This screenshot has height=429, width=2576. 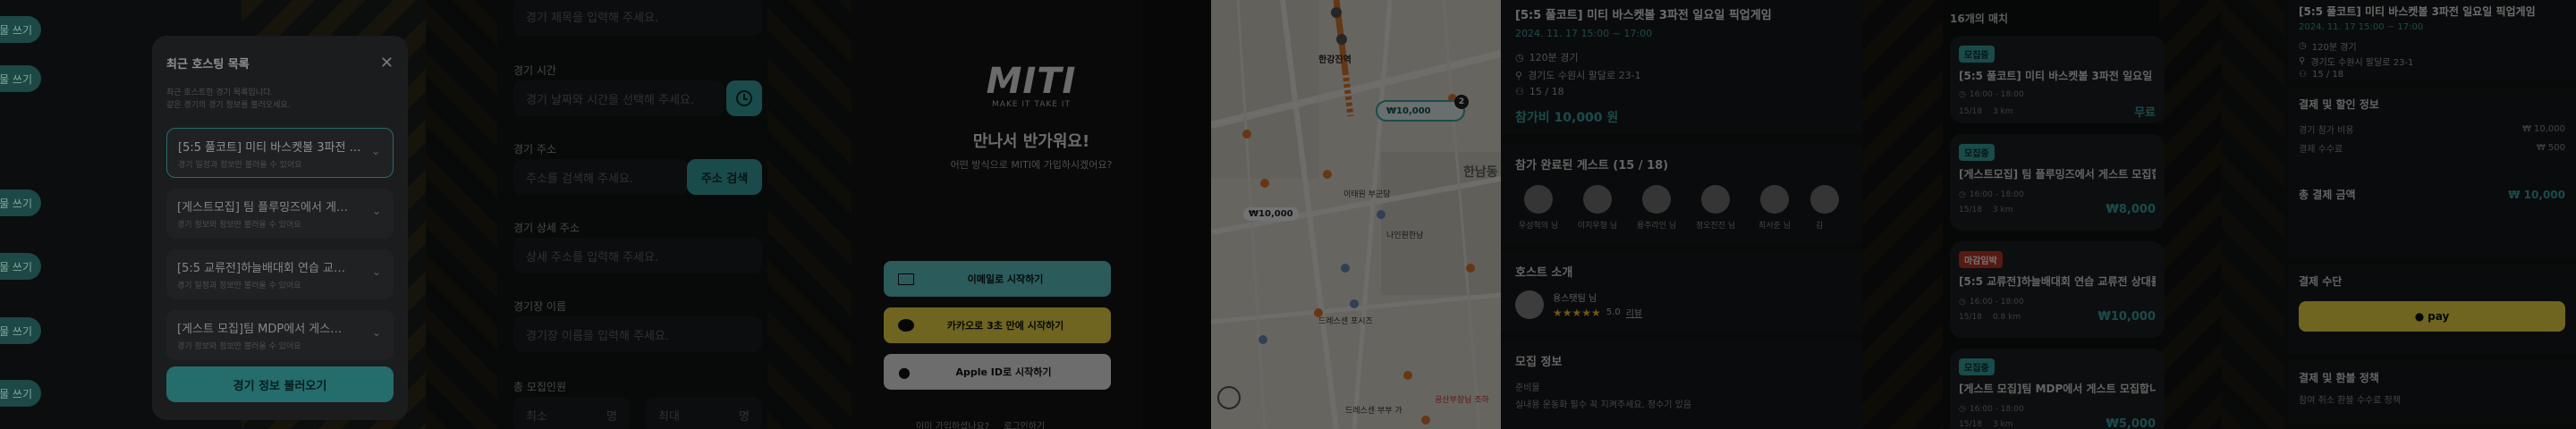 What do you see at coordinates (540, 387) in the screenshot?
I see `total-label: 총 모집인원` at bounding box center [540, 387].